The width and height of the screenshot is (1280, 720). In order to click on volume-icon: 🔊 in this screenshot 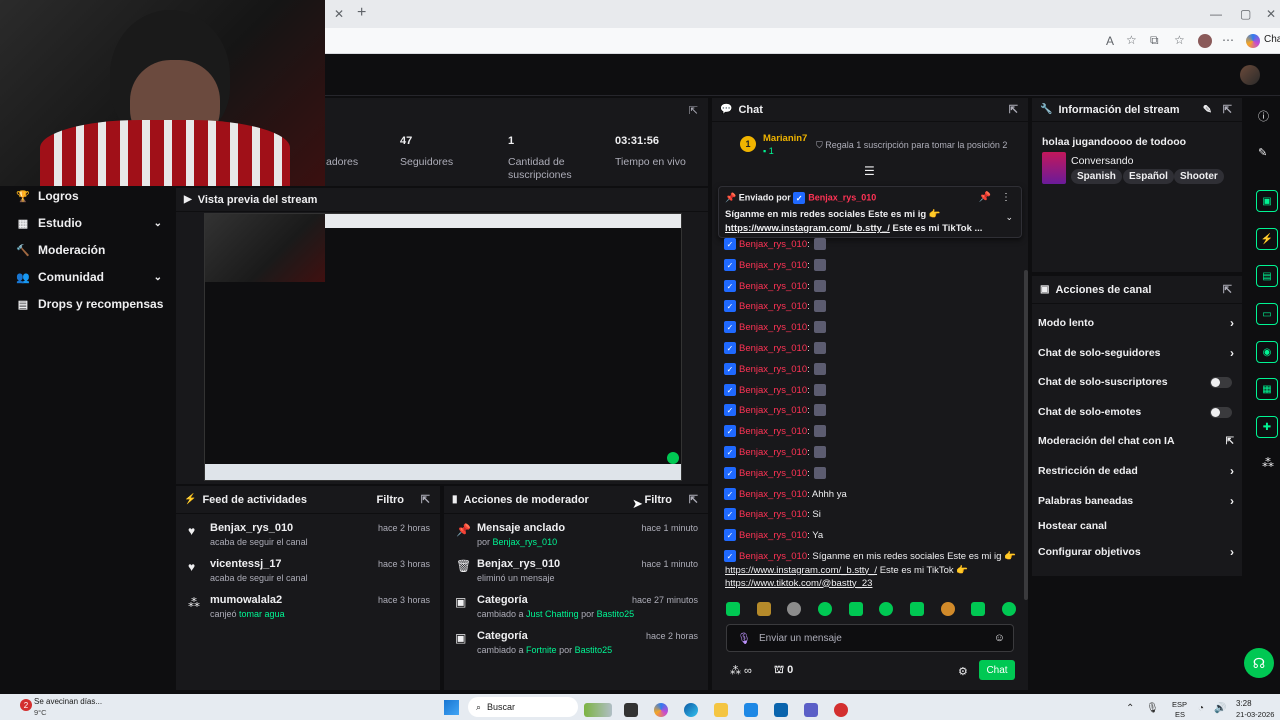, I will do `click(1220, 708)`.